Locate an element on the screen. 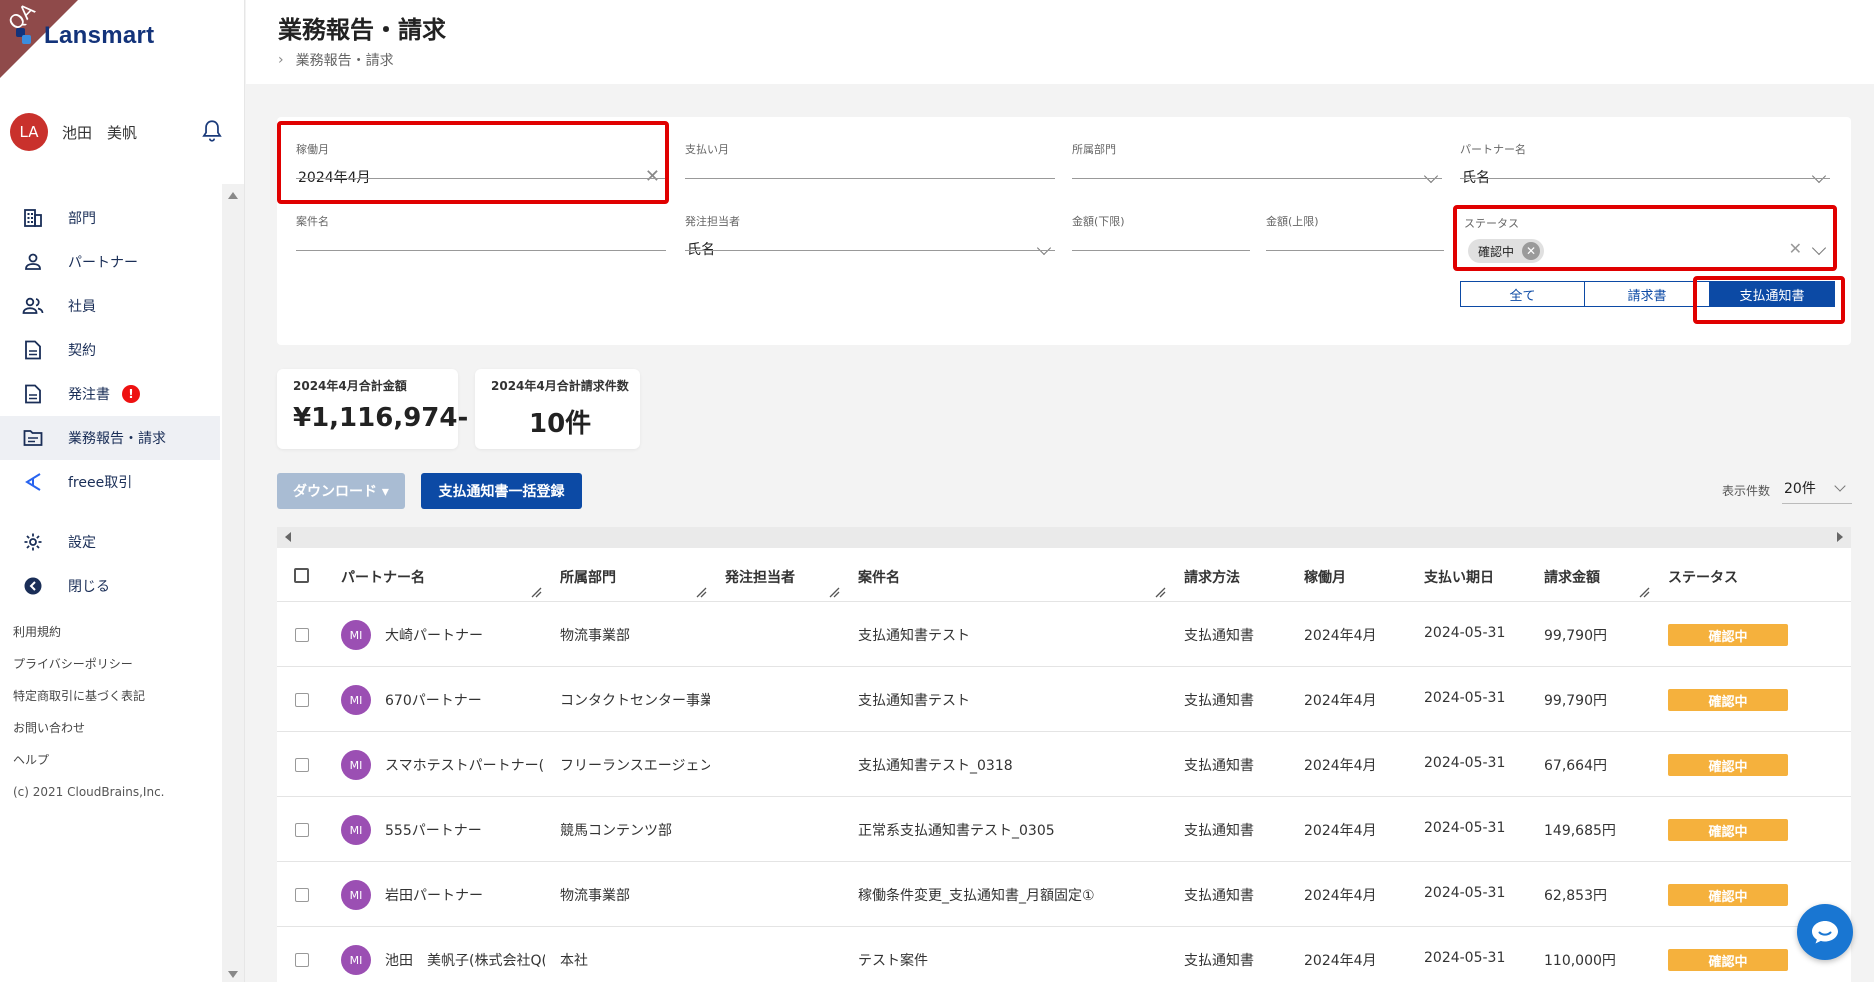 This screenshot has height=982, width=1874. folder-icon is located at coordinates (33, 438).